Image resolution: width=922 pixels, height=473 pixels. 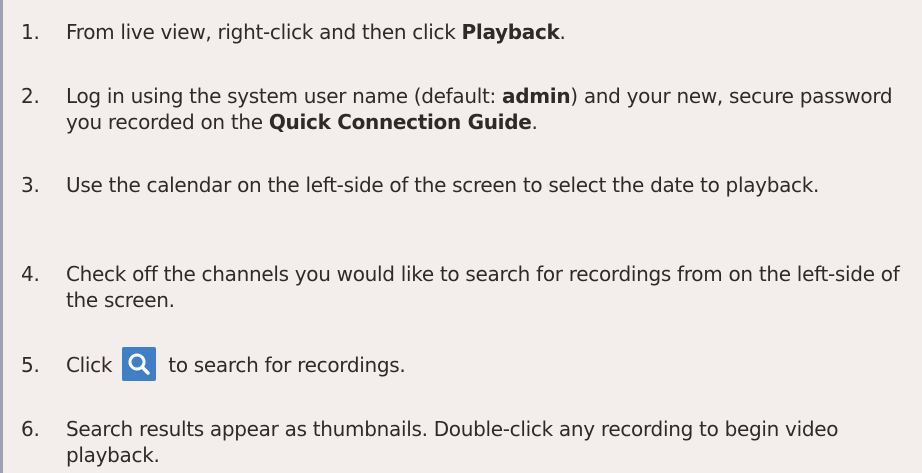 I want to click on search-icon, so click(x=139, y=364).